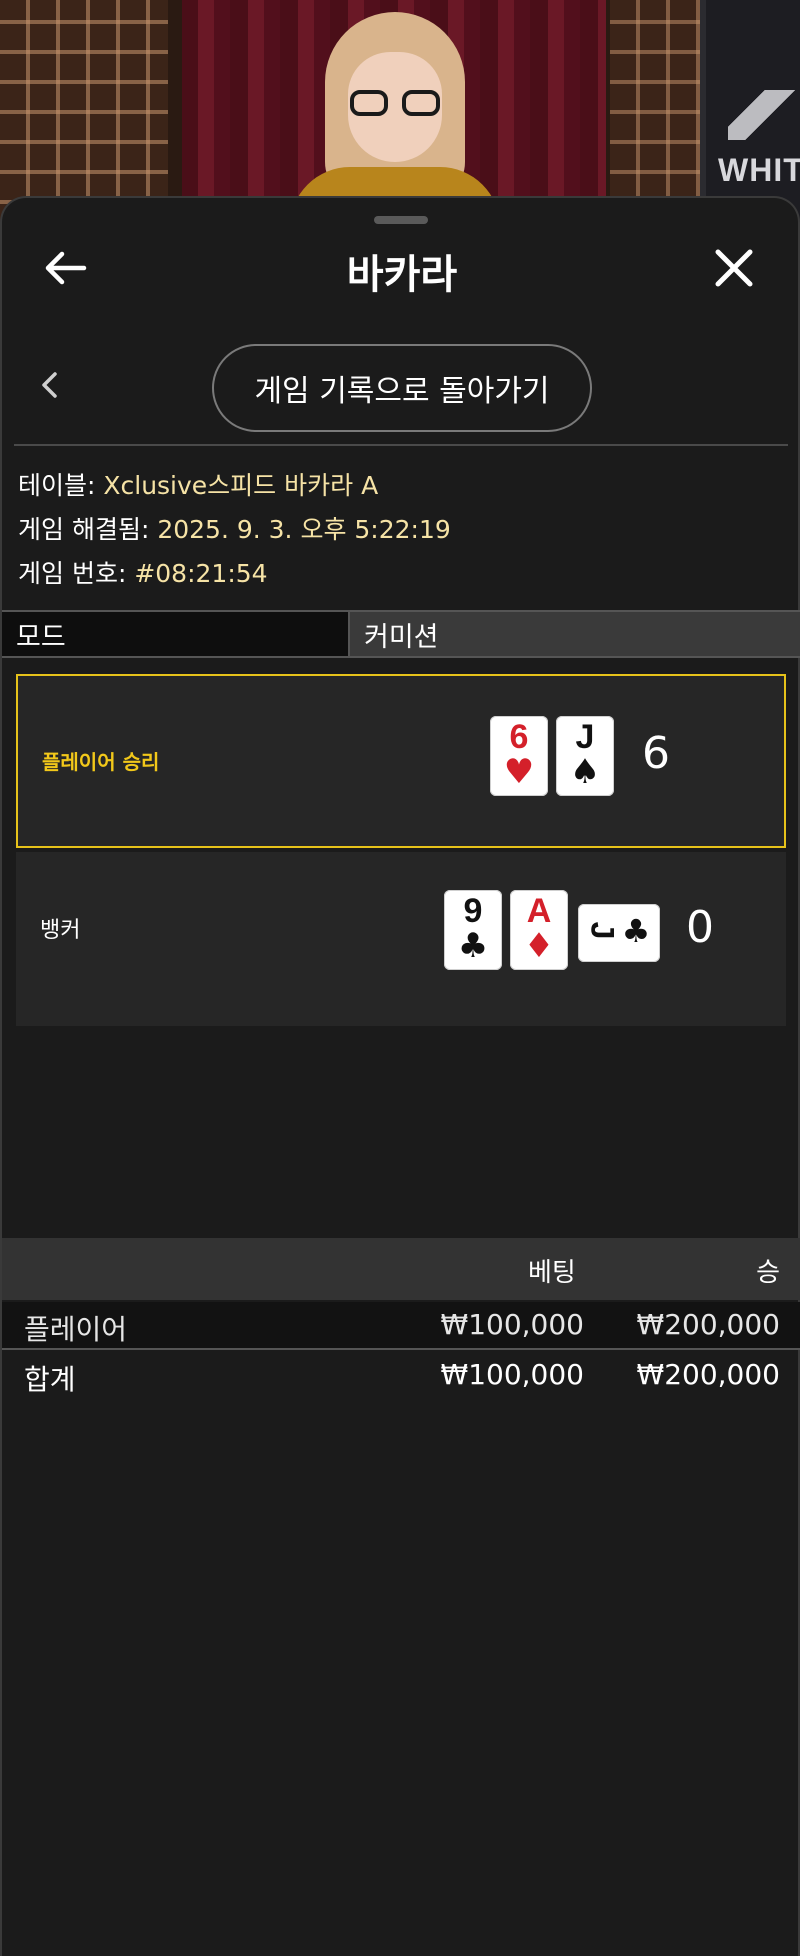 The image size is (800, 1956). Describe the element at coordinates (512, 1324) in the screenshot. I see `row-bet: ₩100,000` at that location.